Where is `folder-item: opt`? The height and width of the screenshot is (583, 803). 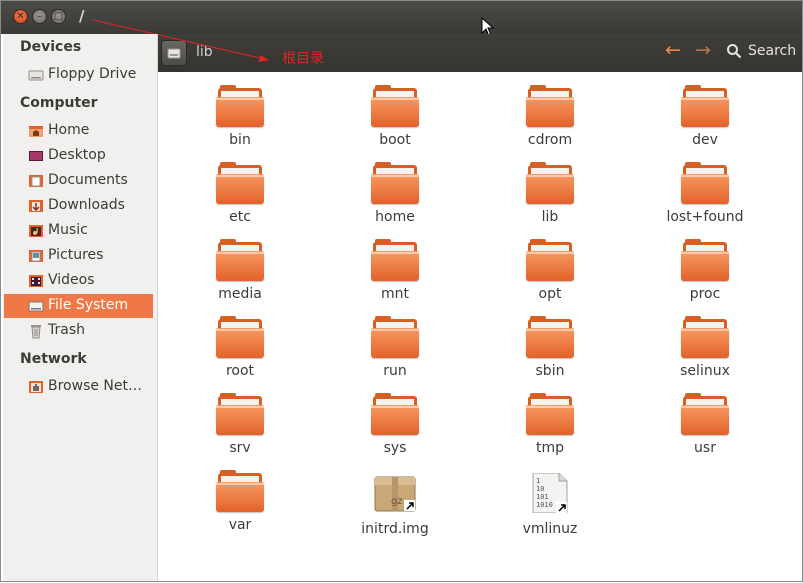 folder-item: opt is located at coordinates (550, 270).